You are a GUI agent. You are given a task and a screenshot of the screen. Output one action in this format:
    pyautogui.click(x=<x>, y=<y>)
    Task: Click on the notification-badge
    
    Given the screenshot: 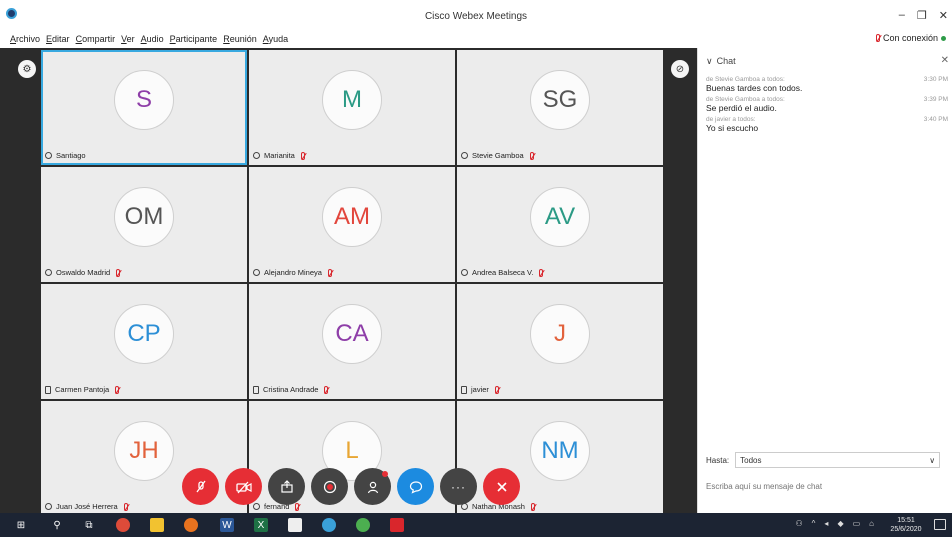 What is the action you would take?
    pyautogui.click(x=385, y=474)
    